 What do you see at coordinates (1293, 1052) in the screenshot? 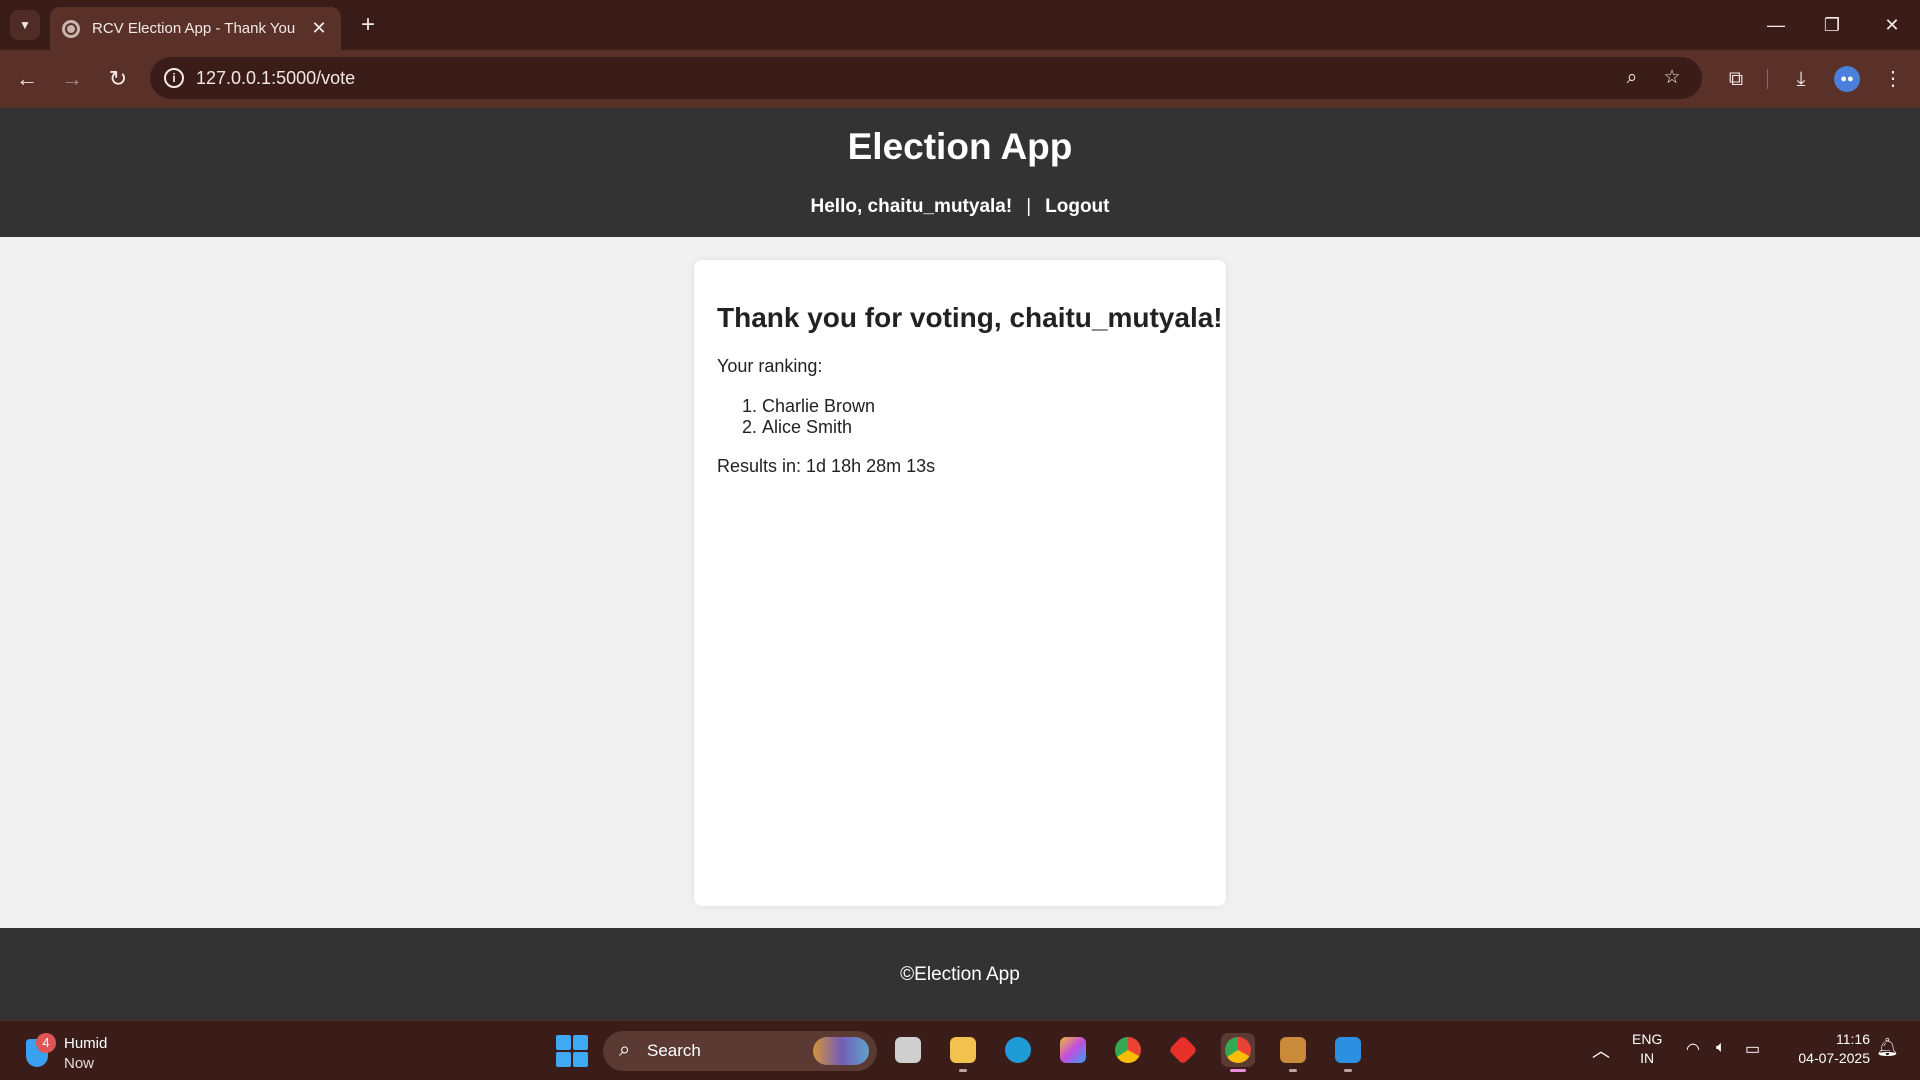
I see `game-app-icon` at bounding box center [1293, 1052].